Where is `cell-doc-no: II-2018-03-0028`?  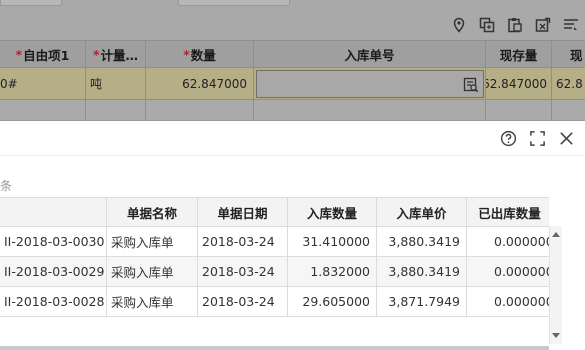 cell-doc-no: II-2018-03-0028 is located at coordinates (53, 302).